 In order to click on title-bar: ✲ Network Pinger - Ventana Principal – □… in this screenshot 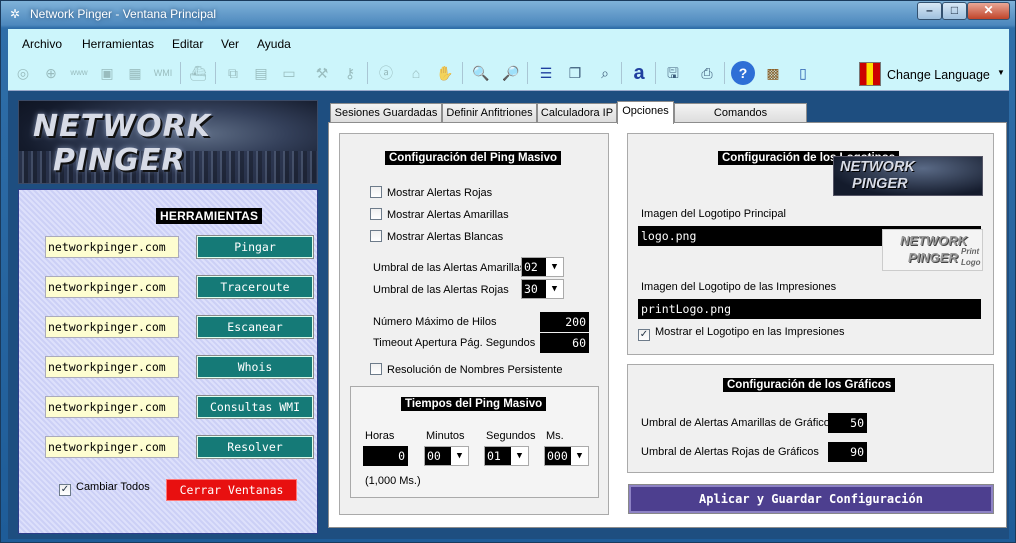, I will do `click(508, 14)`.